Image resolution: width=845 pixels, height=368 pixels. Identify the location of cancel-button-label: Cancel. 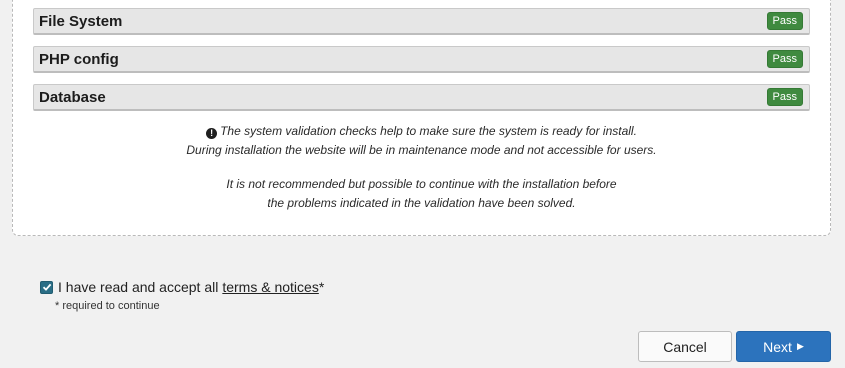
(685, 346).